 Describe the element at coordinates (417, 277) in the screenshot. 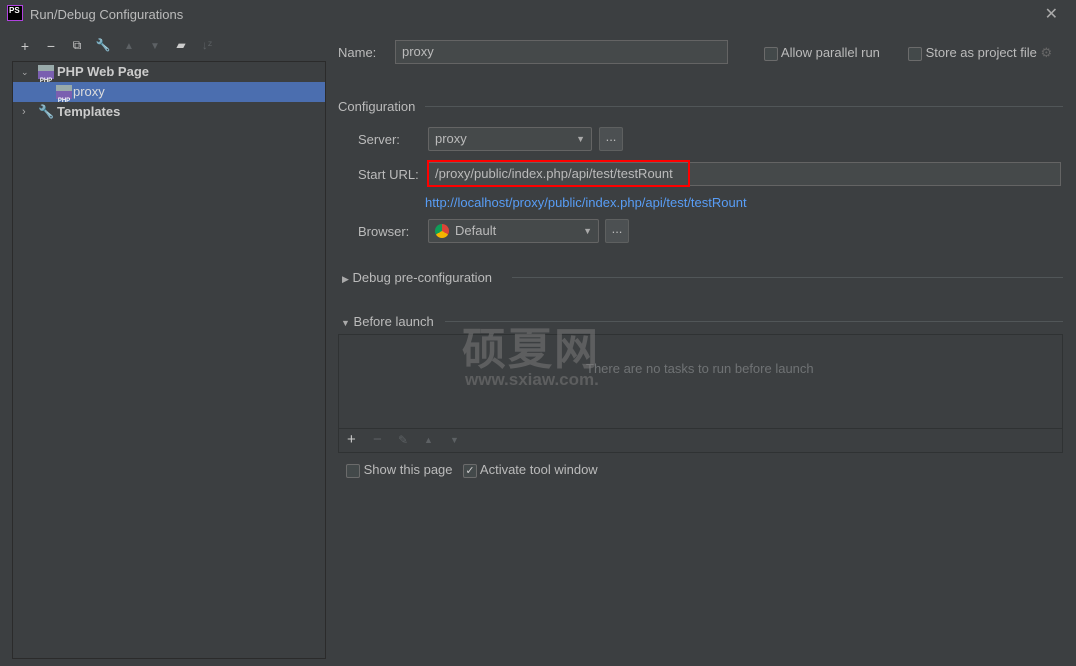

I see `debug-preconfig-toggle: ▶ Debug pre-configuration` at that location.